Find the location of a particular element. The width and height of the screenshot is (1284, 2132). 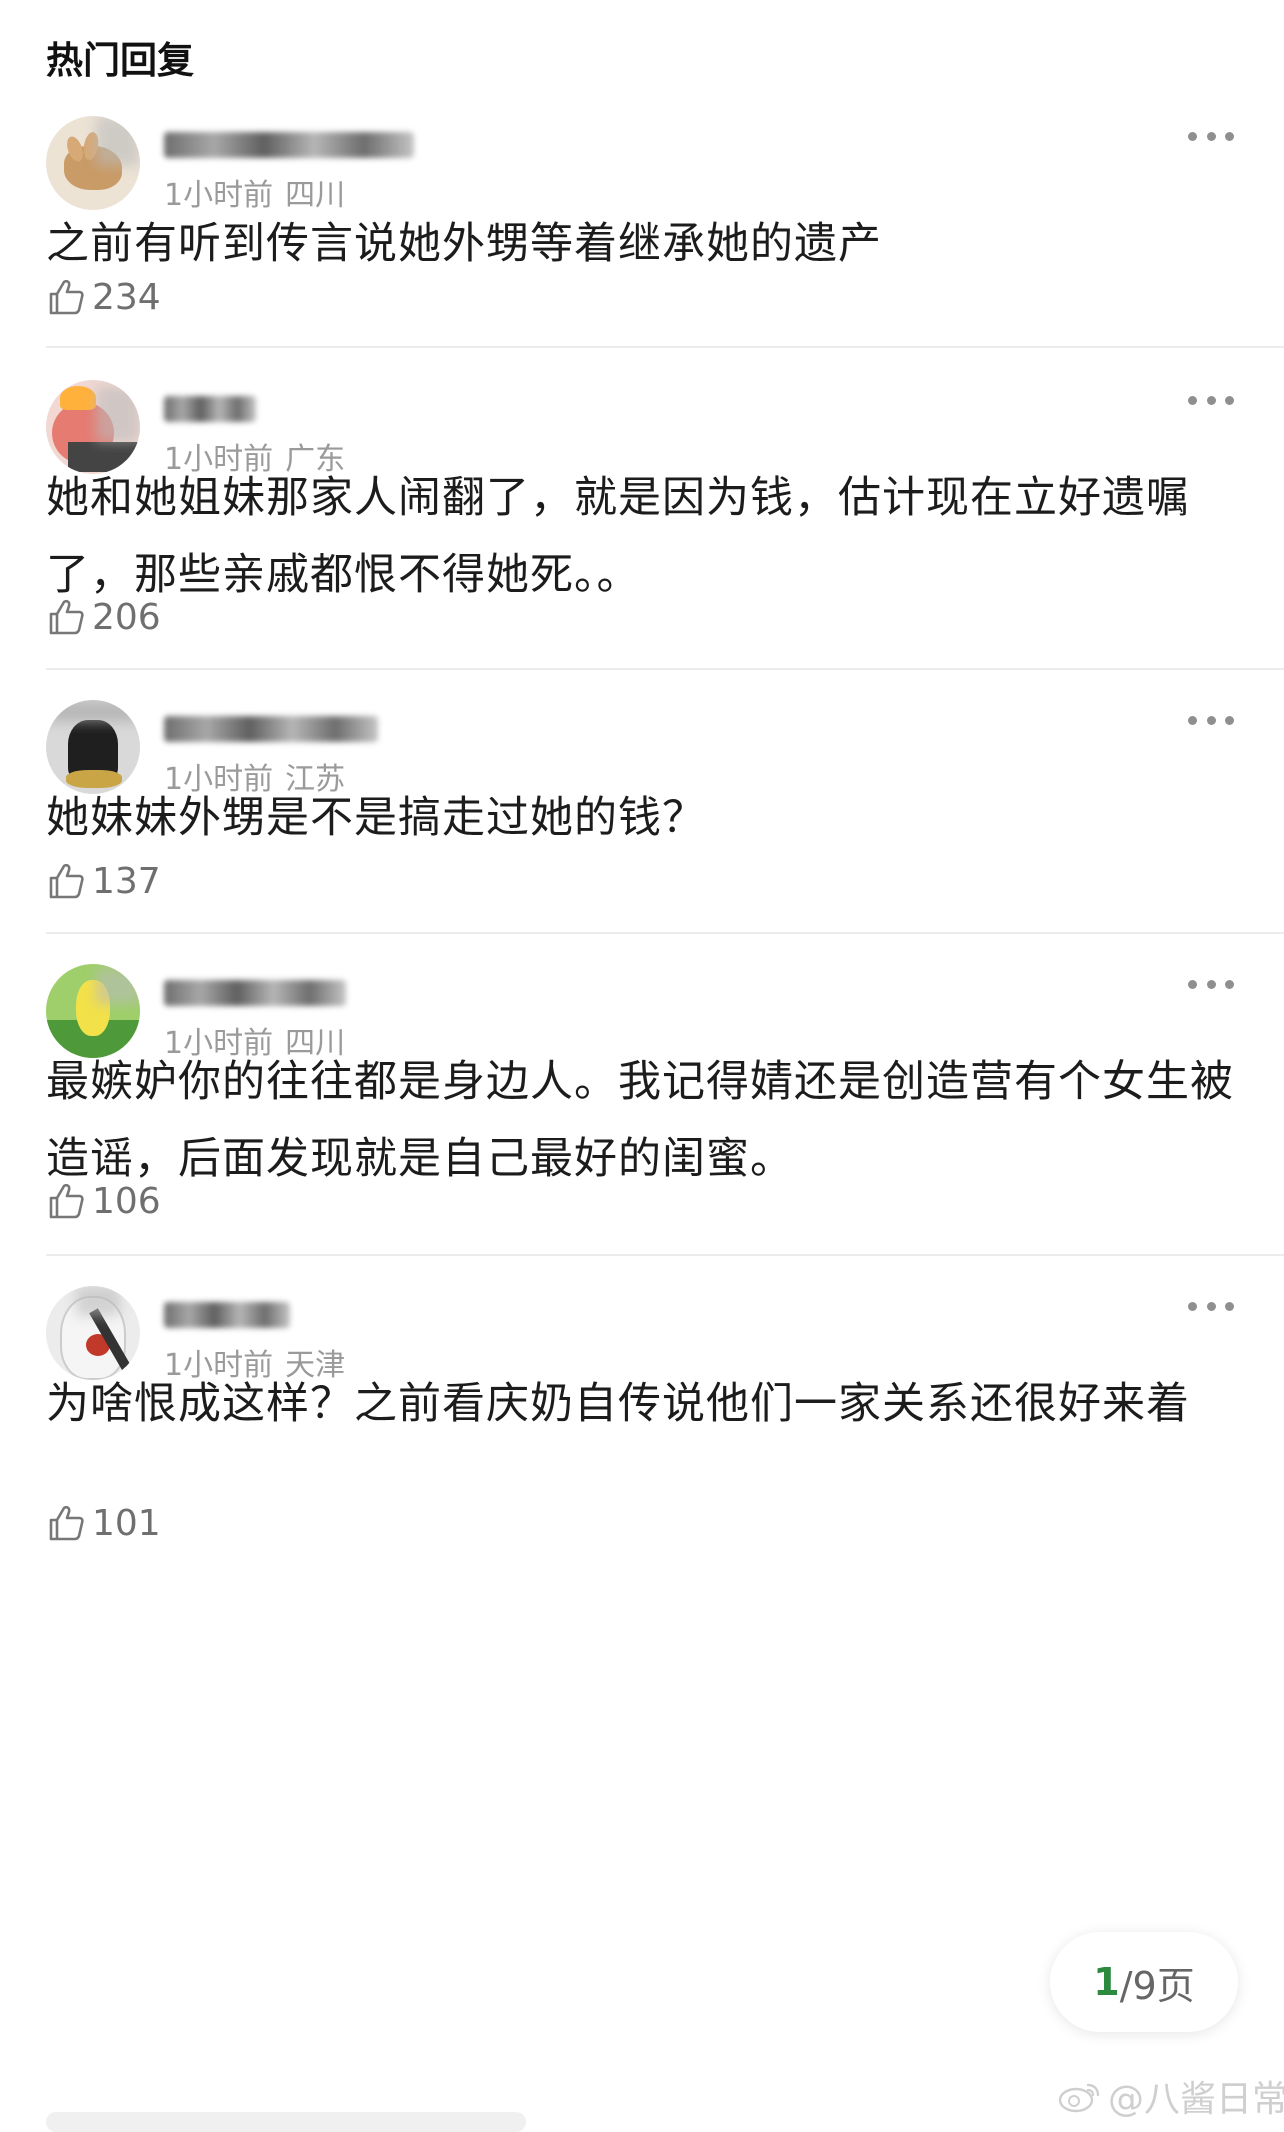

watermark: @八酱日常 is located at coordinates (1171, 2096).